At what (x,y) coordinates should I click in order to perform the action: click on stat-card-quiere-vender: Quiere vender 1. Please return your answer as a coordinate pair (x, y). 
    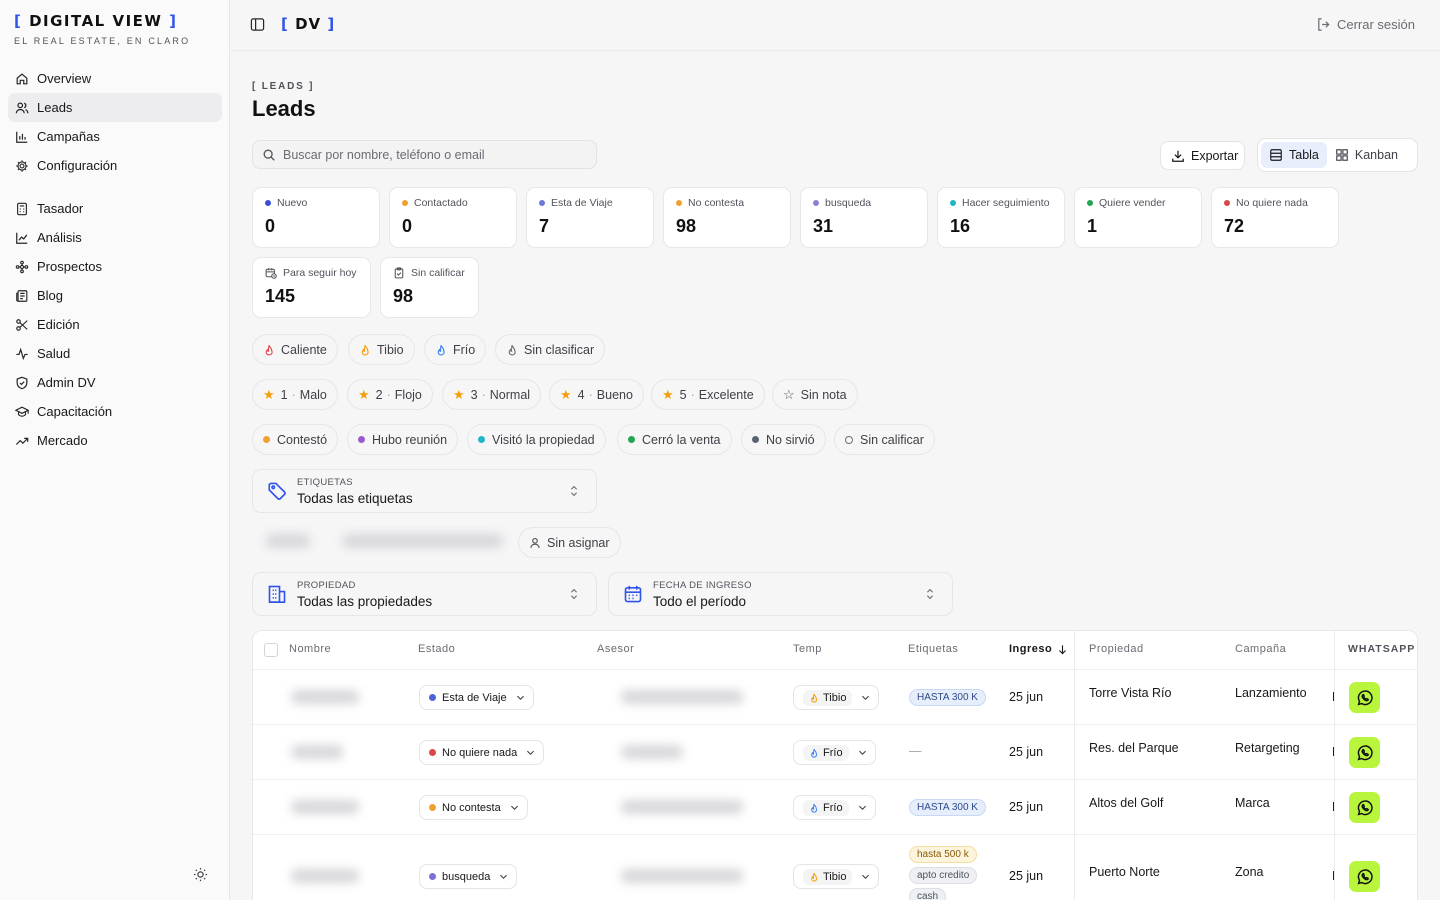
    Looking at the image, I should click on (1138, 217).